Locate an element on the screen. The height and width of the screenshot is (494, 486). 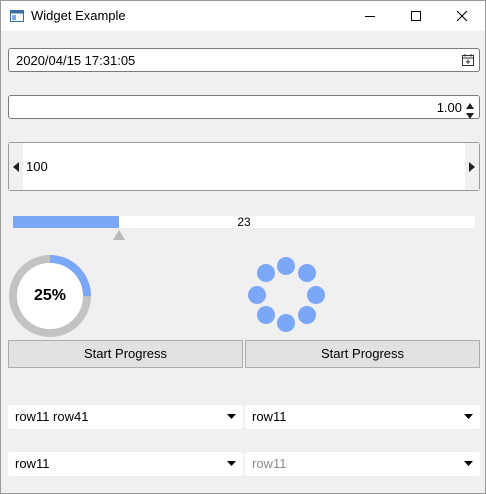
maximize-button is located at coordinates (416, 16).